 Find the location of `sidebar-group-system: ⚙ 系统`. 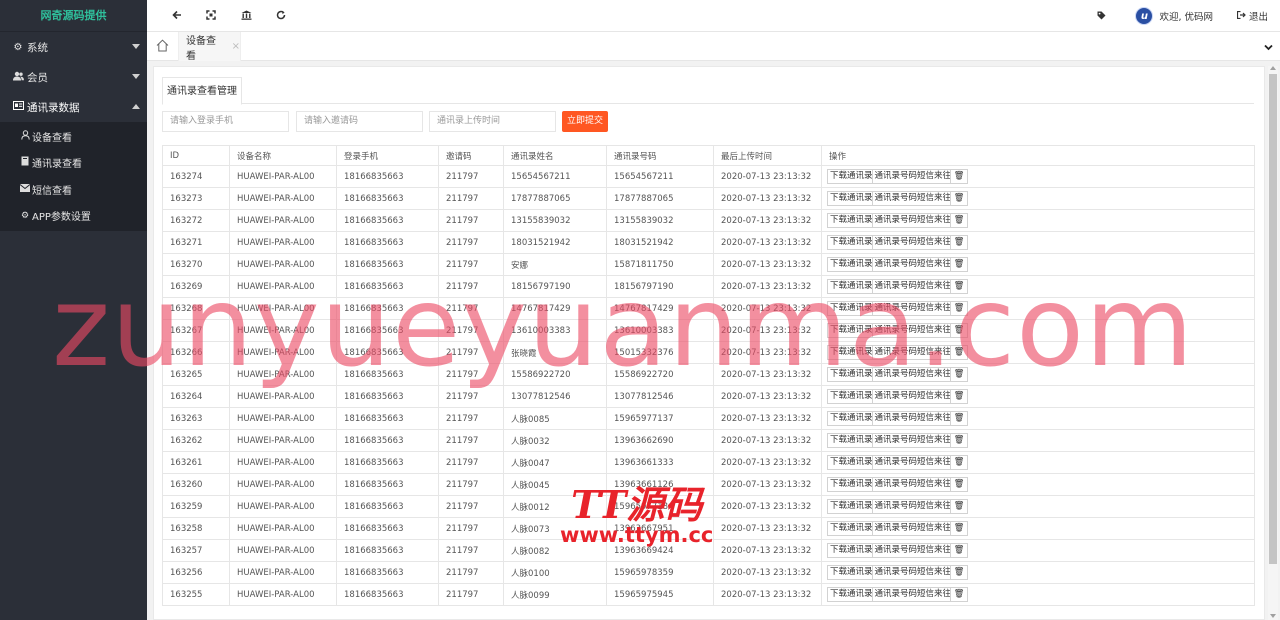

sidebar-group-system: ⚙ 系统 is located at coordinates (73, 47).